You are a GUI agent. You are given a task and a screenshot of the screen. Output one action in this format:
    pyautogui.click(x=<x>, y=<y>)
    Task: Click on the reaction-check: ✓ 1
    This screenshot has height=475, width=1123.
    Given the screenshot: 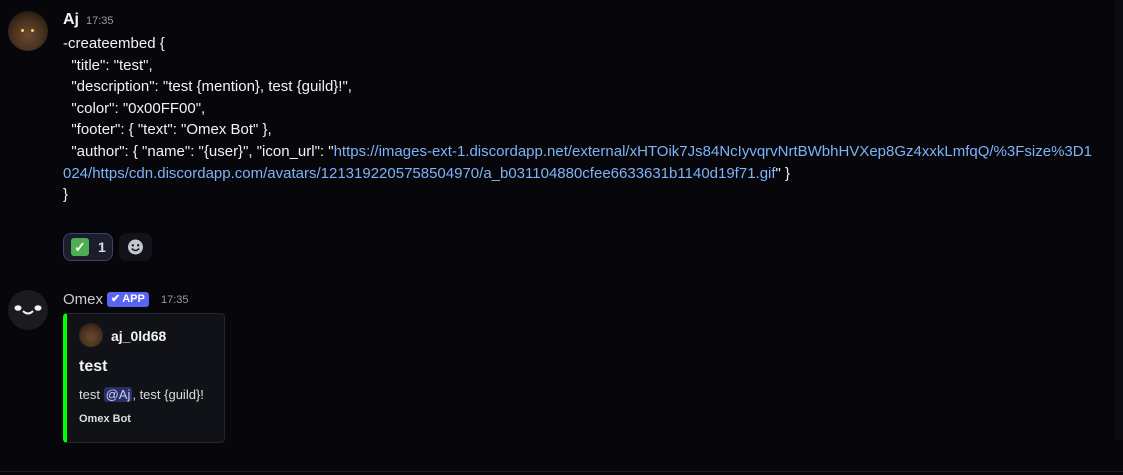 What is the action you would take?
    pyautogui.click(x=88, y=247)
    